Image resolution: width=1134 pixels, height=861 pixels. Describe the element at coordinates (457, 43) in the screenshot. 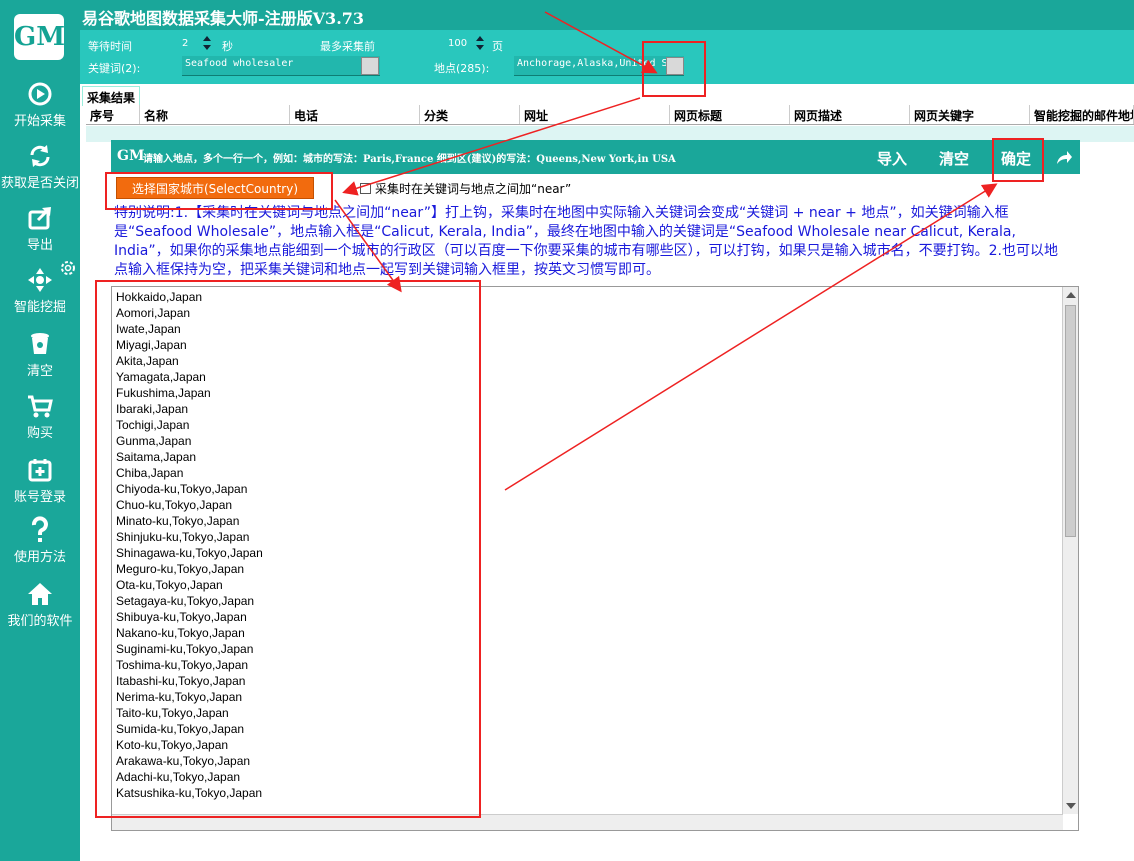

I see `max-pages-value: 100` at that location.